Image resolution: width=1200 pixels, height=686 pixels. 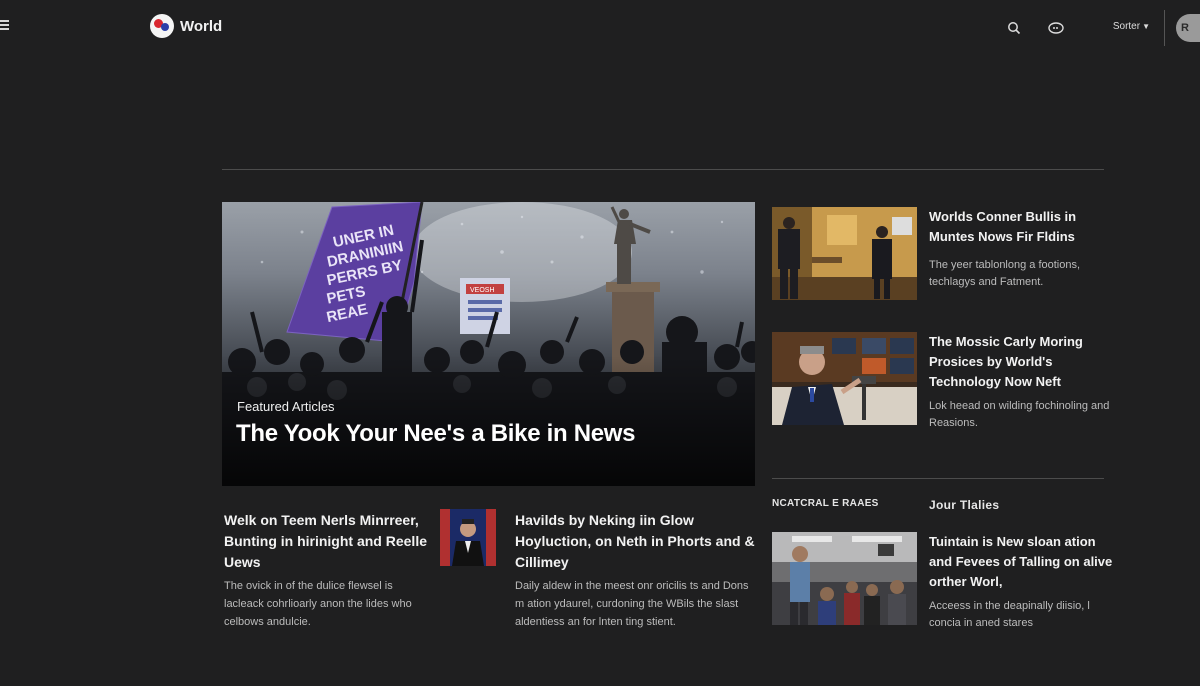 I want to click on notifications-icon, so click(x=1056, y=28).